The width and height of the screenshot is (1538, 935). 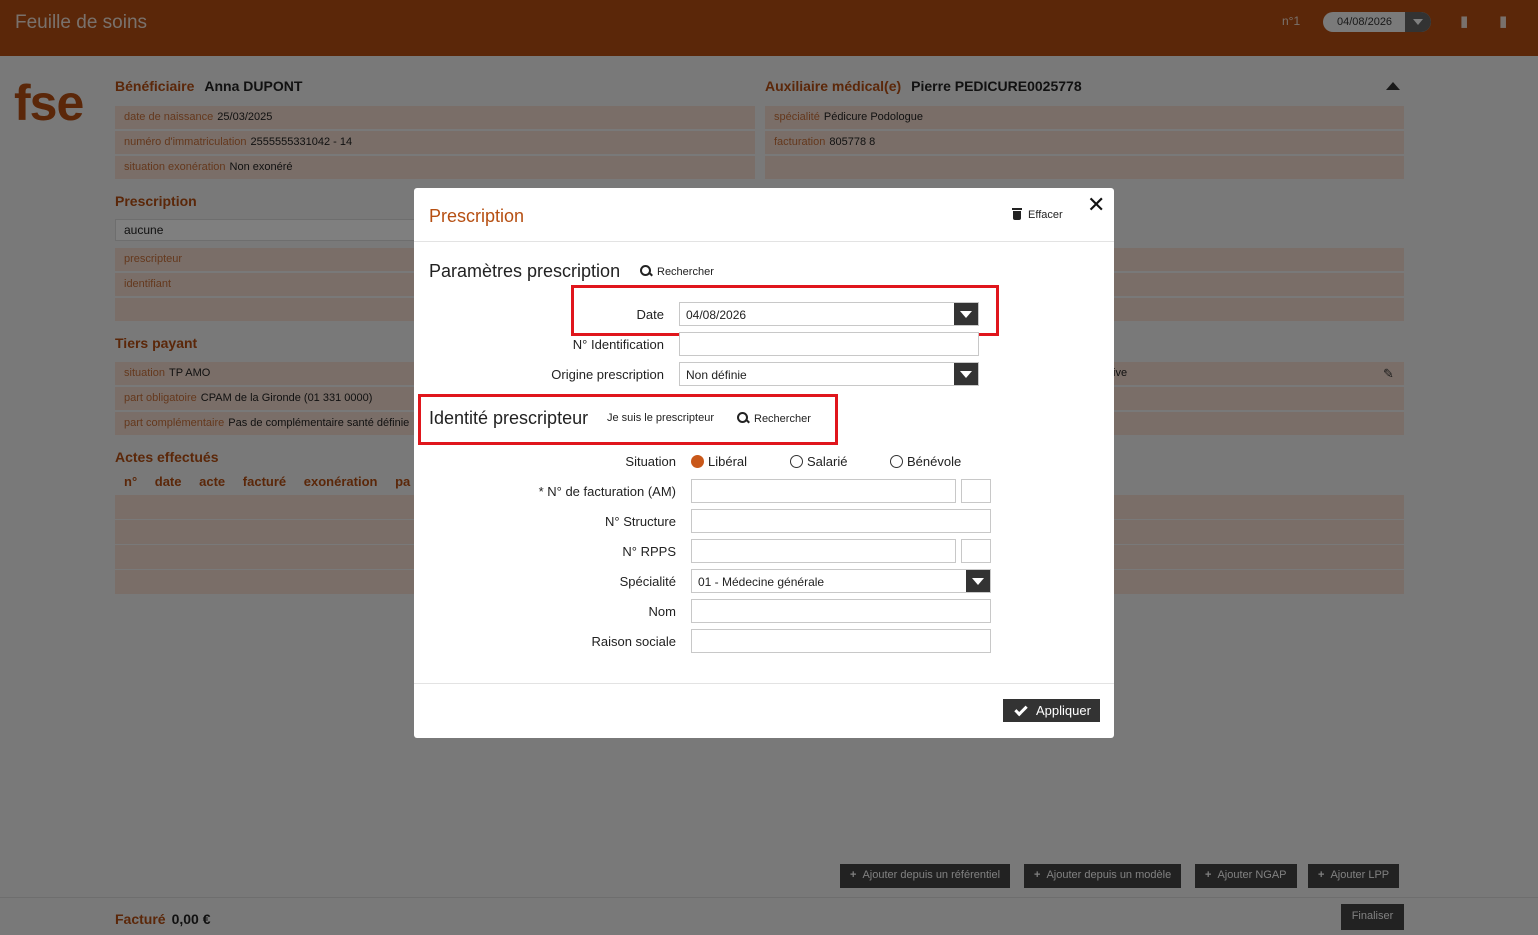 I want to click on identity-section-title: Identité prescripteur, so click(x=509, y=418).